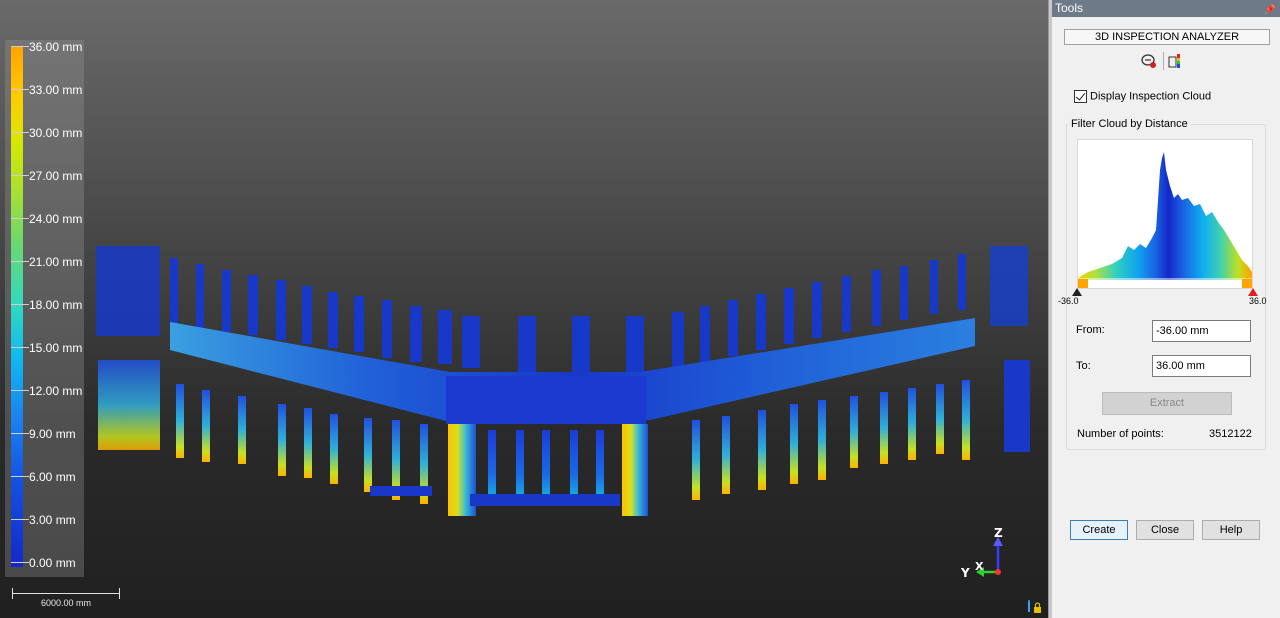 This screenshot has height=618, width=1280. What do you see at coordinates (979, 566) in the screenshot?
I see `axis-x-label: X` at bounding box center [979, 566].